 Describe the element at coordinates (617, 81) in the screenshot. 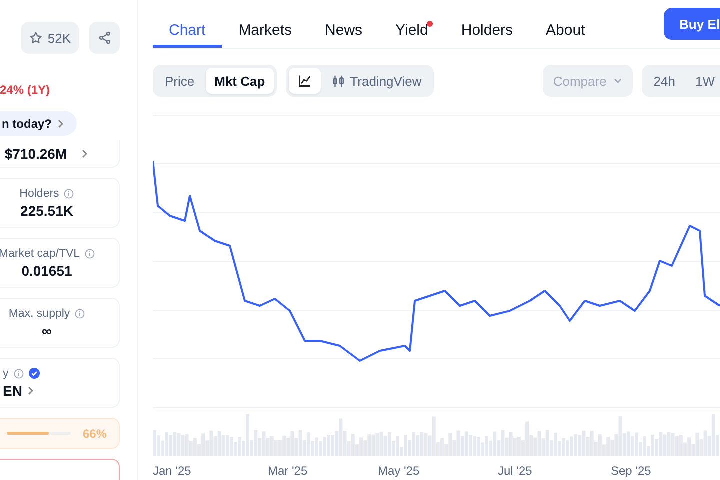

I see `caret-icon` at that location.